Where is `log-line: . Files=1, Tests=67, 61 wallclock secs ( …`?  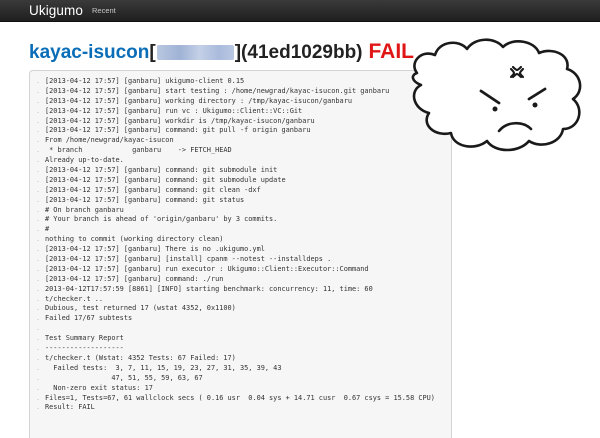
log-line: . Files=1, Tests=67, 61 wallclock secs ( … is located at coordinates (243, 399).